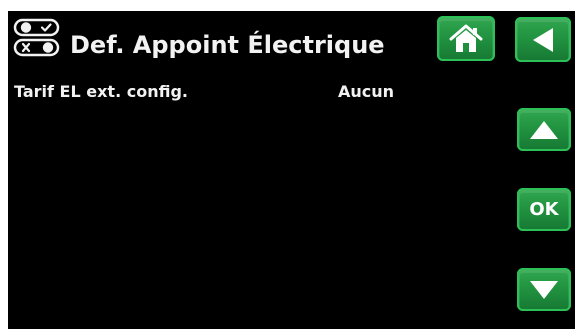 This screenshot has width=583, height=336. I want to click on back-button, so click(543, 39).